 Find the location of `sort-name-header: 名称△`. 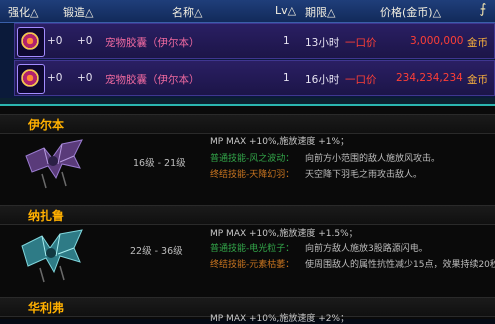

sort-name-header: 名称△ is located at coordinates (187, 12).